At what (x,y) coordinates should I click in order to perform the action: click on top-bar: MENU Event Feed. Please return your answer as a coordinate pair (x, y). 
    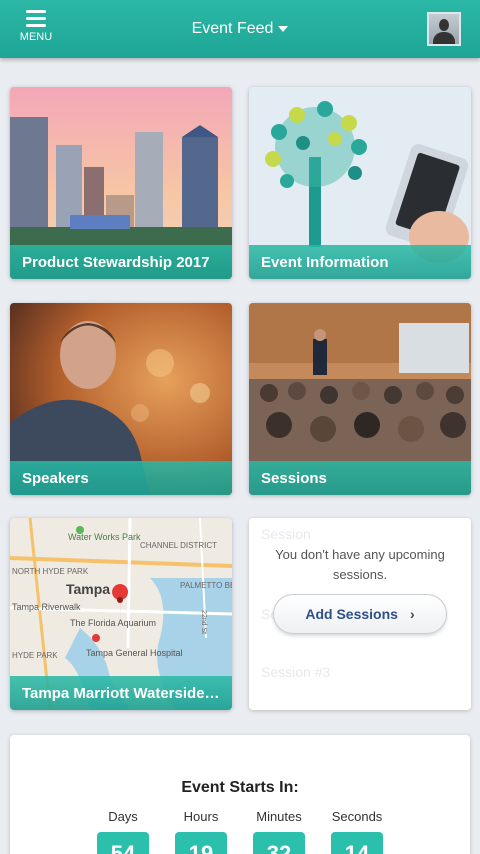
    Looking at the image, I should click on (240, 29).